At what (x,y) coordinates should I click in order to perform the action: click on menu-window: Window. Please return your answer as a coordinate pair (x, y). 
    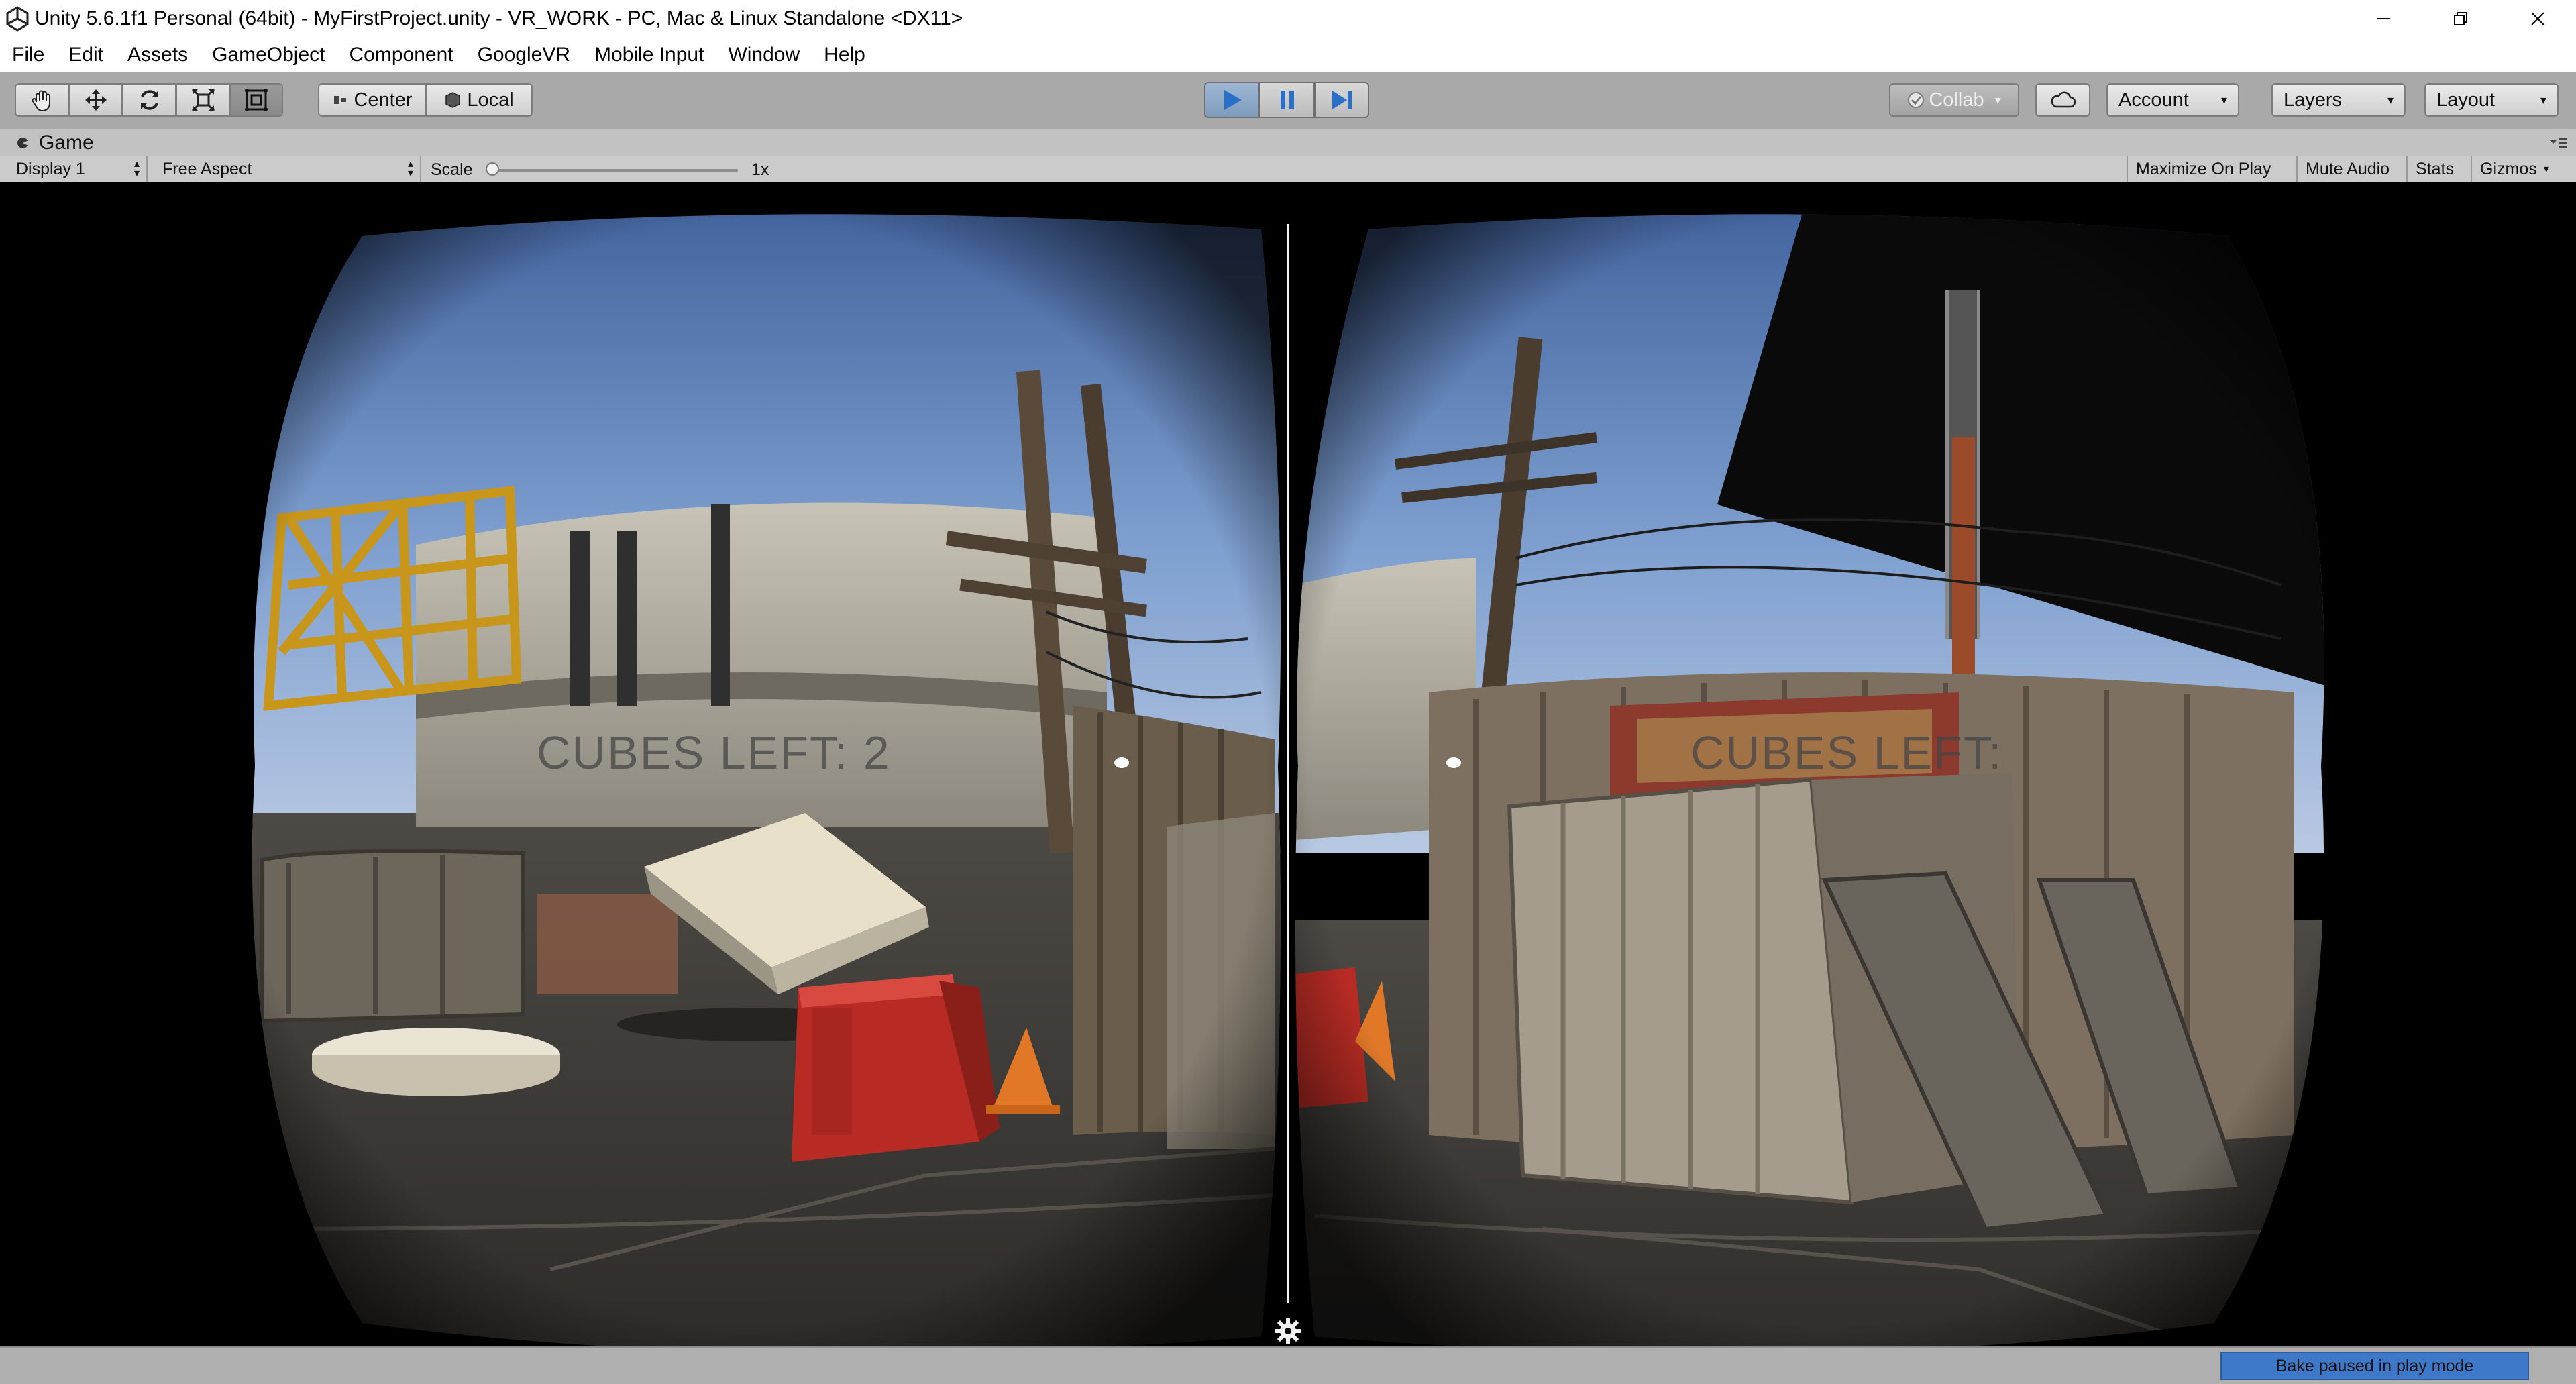
    Looking at the image, I should click on (764, 55).